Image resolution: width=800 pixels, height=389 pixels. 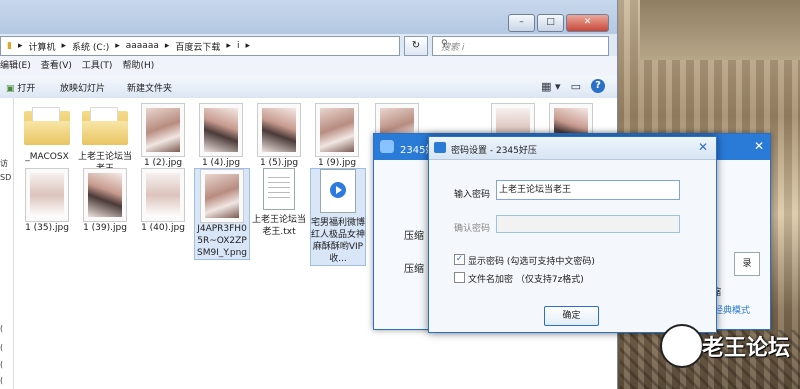 I want to click on file-item-folder-laowang: 上老王论坛当老王, so click(x=105, y=139).